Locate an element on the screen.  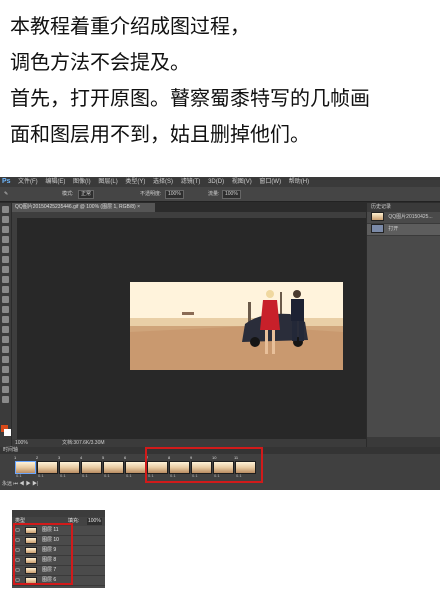
open-state-icon is located at coordinates (377, 229).